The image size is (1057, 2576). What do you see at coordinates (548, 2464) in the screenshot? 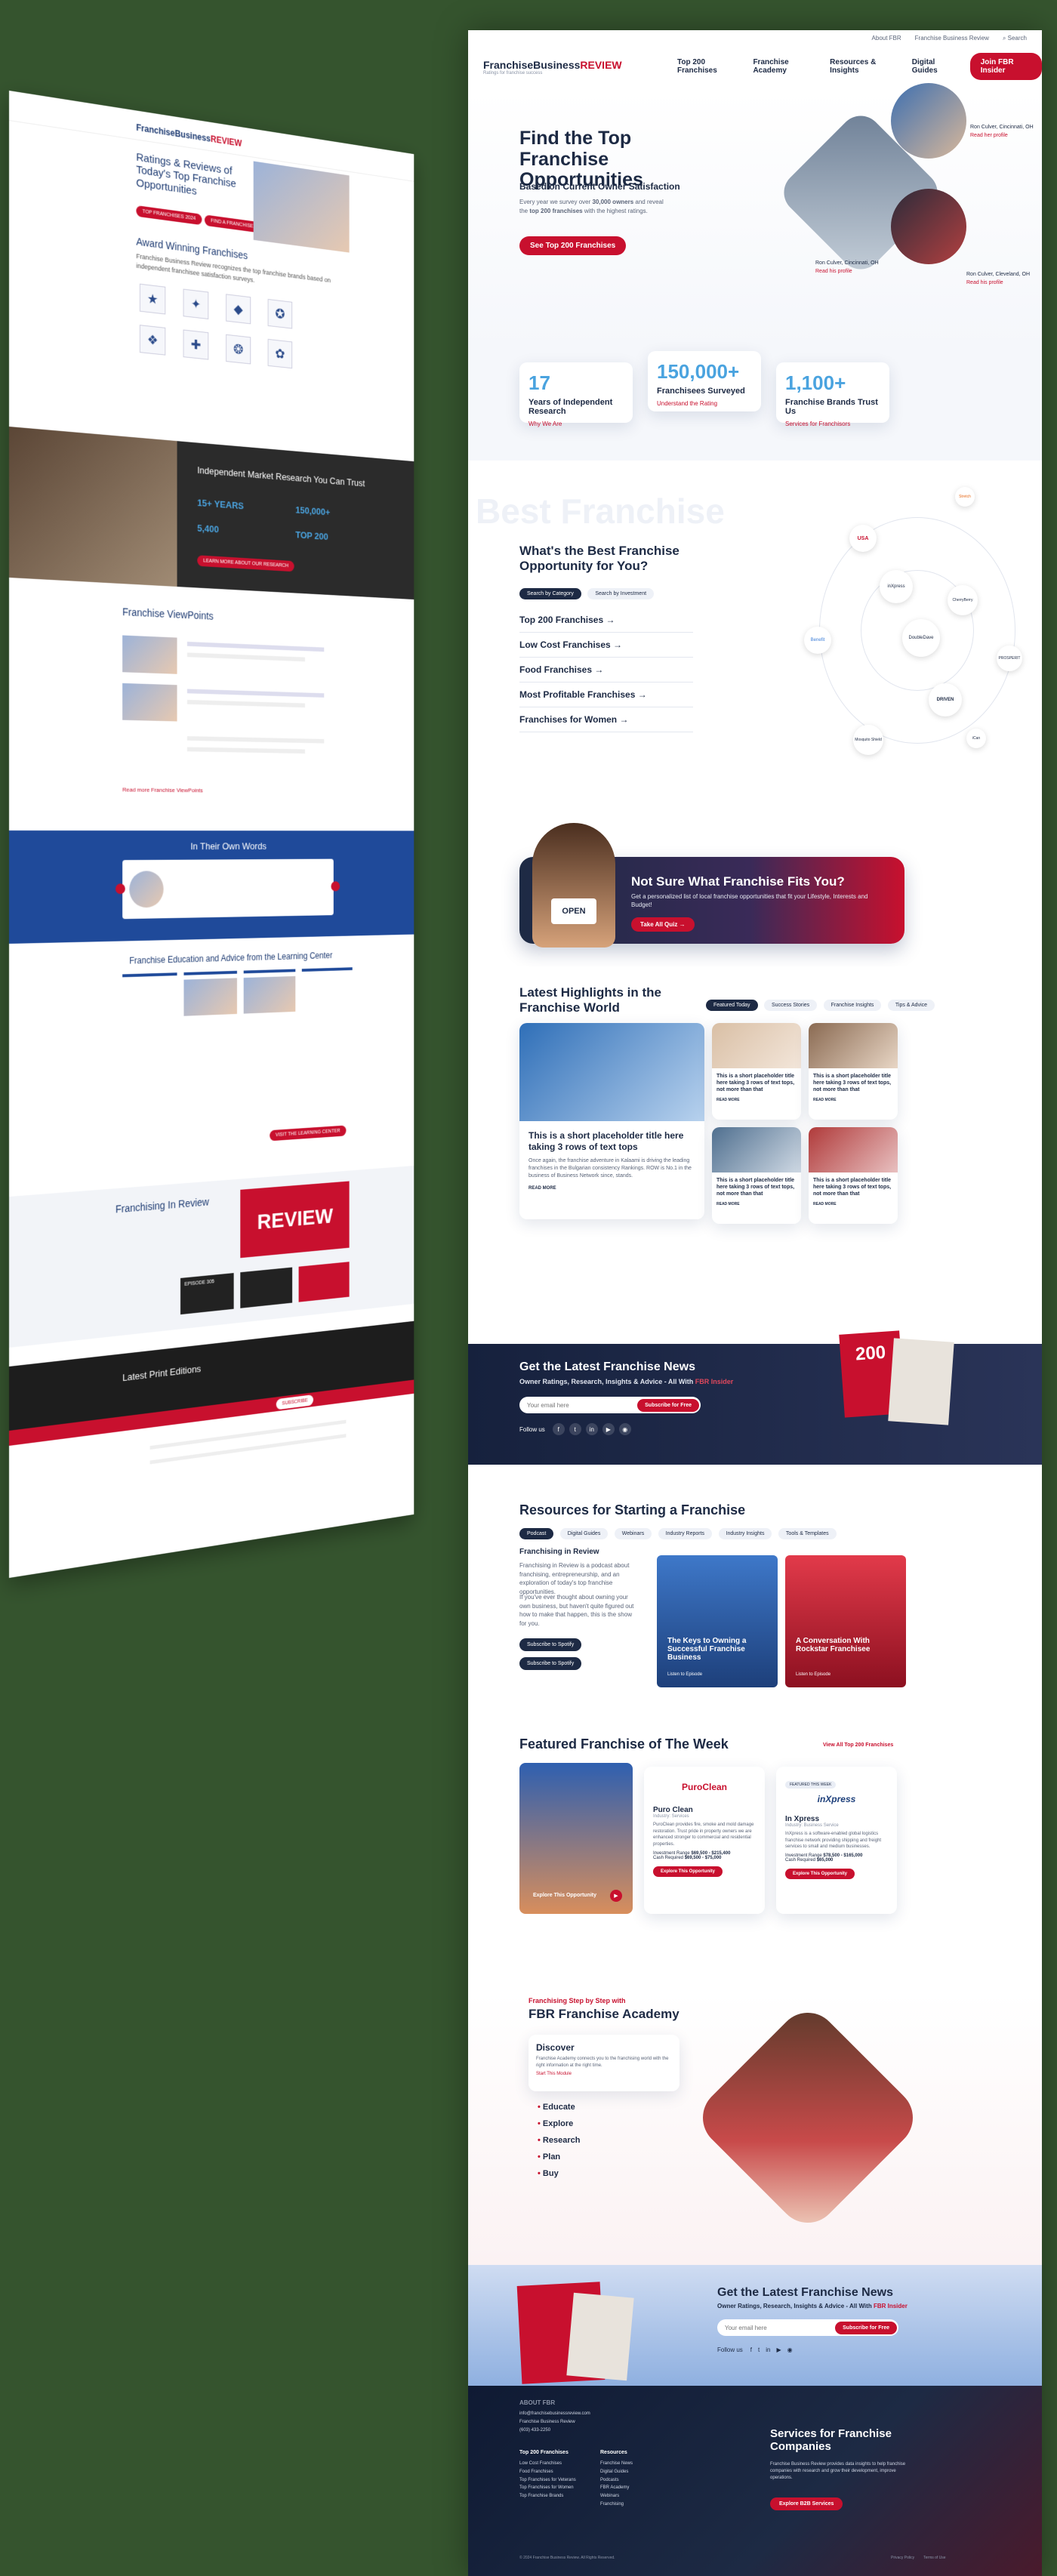
I see `footer-link: Low Cost Franchises` at bounding box center [548, 2464].